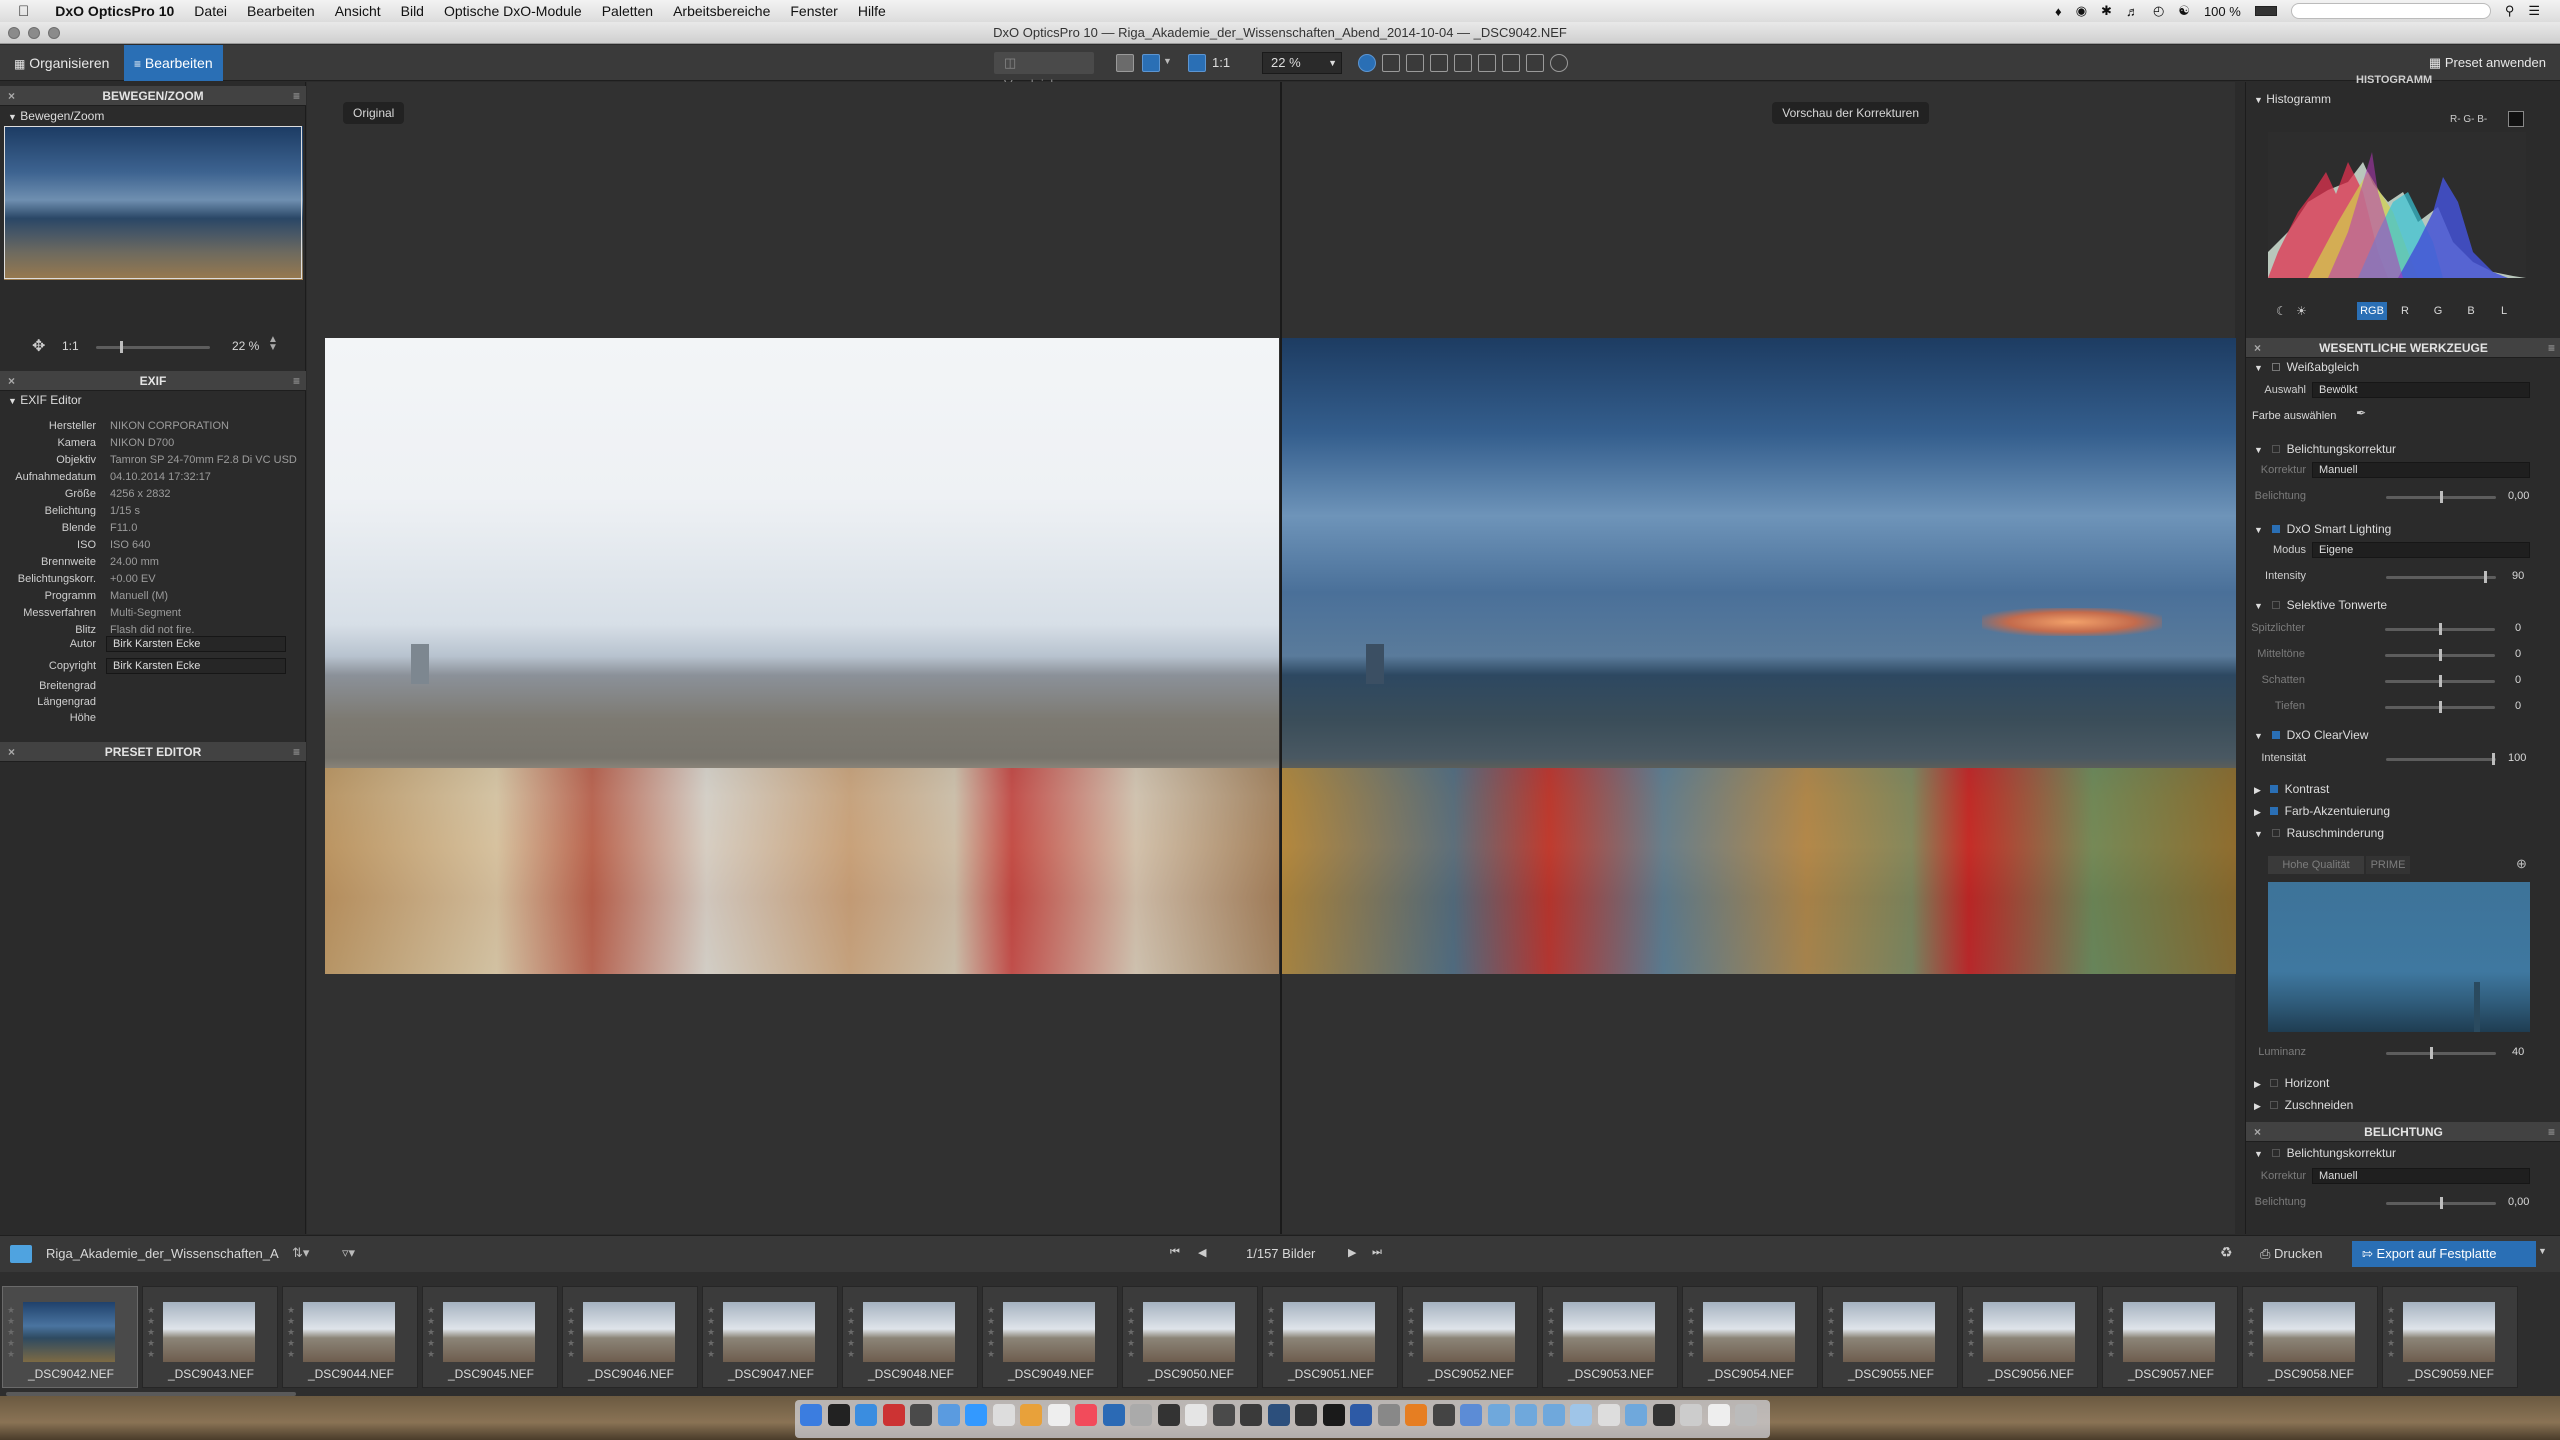 Image resolution: width=2560 pixels, height=1440 pixels. What do you see at coordinates (2281, 311) in the screenshot?
I see `shadow-clipping-icon: ☾` at bounding box center [2281, 311].